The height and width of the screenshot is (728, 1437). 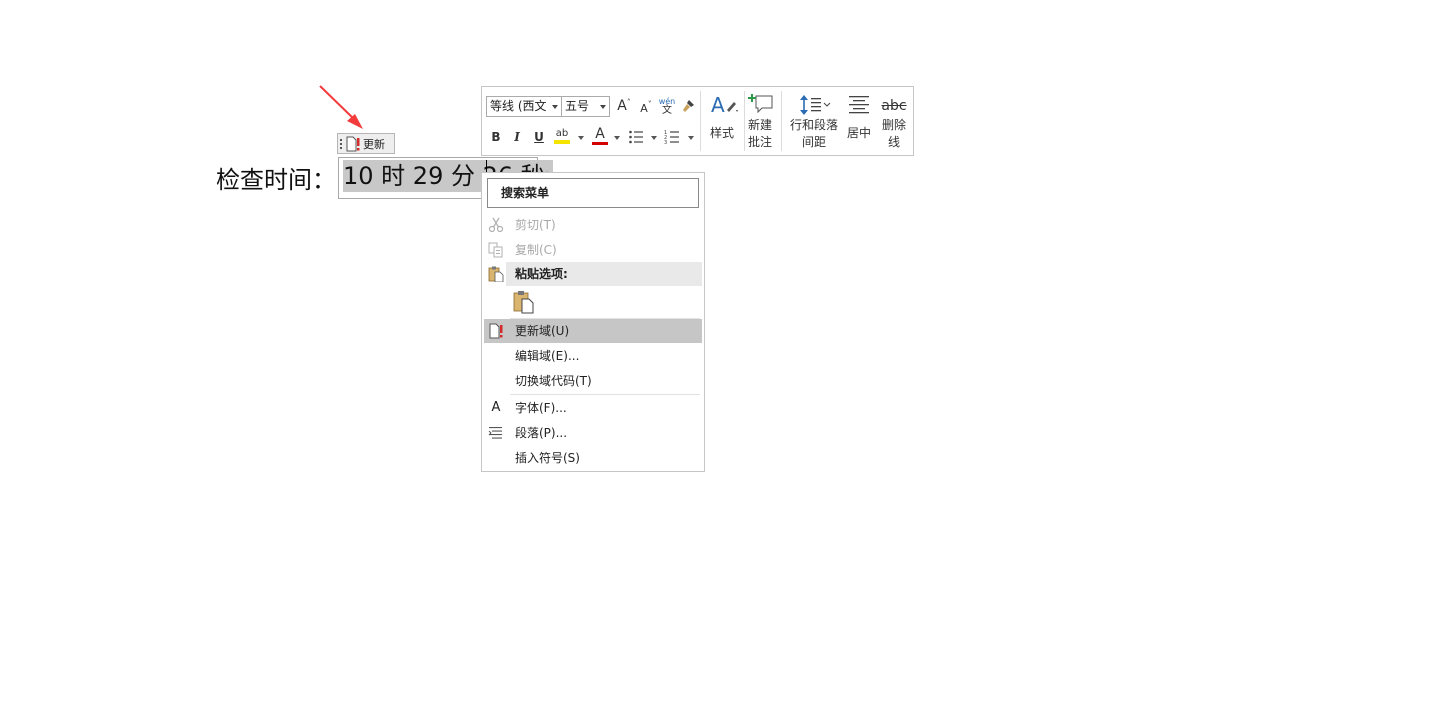 I want to click on phonetic-bottom: 文, so click(x=667, y=110).